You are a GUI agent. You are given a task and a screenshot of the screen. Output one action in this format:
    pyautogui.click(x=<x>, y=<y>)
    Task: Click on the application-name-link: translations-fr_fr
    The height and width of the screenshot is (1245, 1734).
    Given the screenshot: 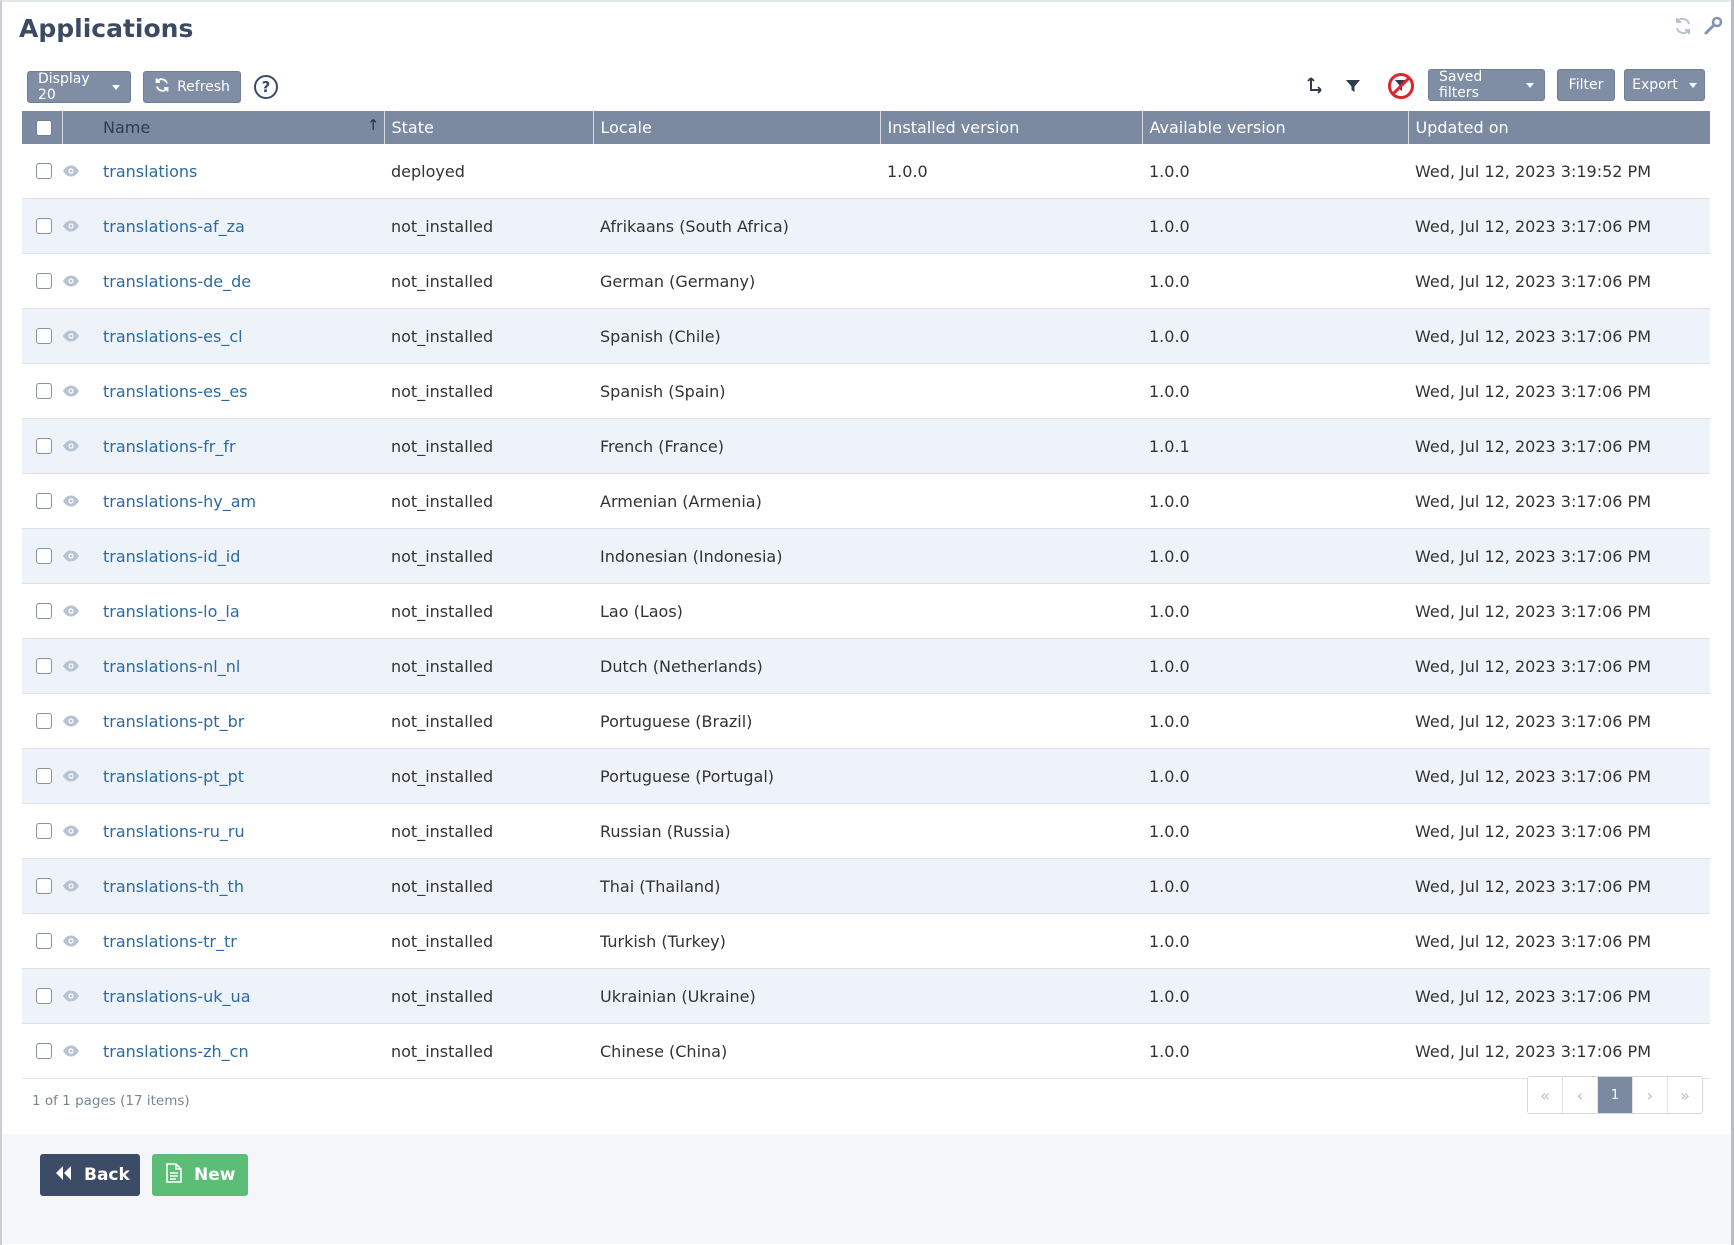 What is the action you would take?
    pyautogui.click(x=169, y=446)
    